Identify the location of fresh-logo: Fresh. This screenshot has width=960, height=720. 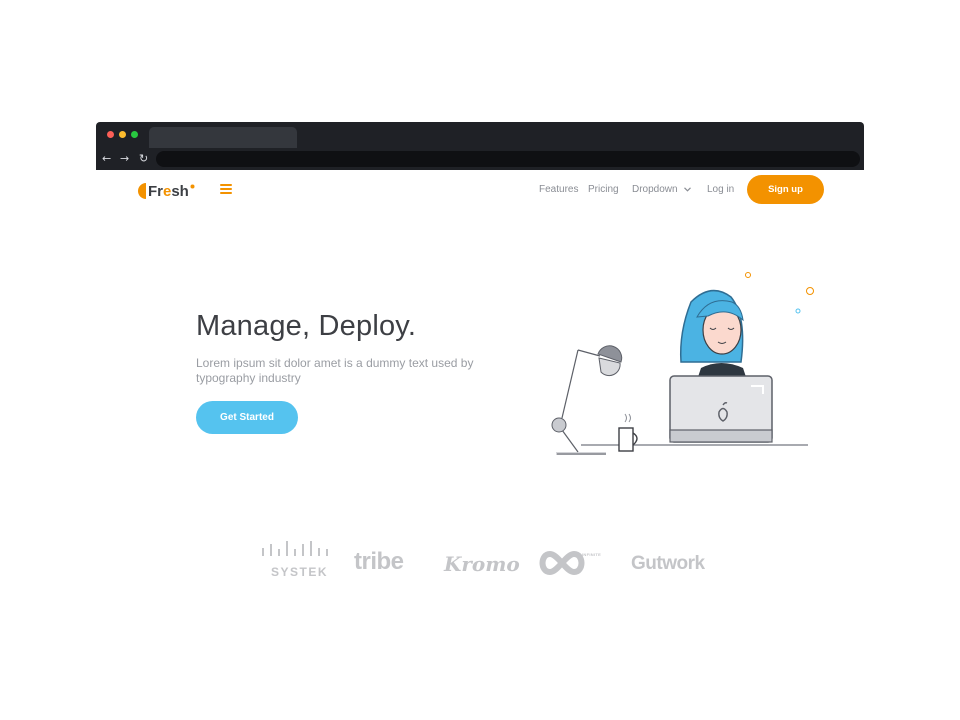
(166, 191).